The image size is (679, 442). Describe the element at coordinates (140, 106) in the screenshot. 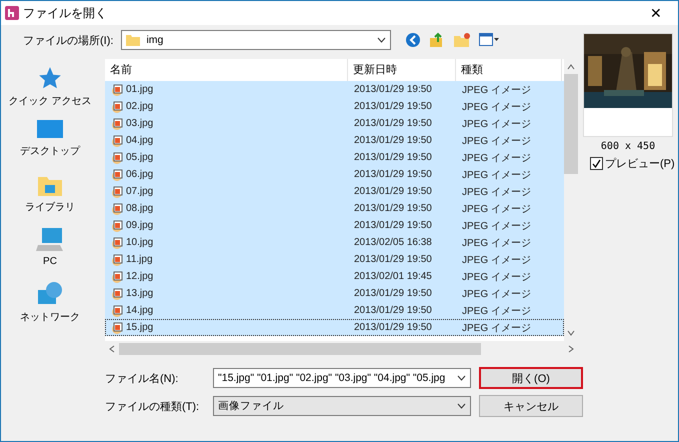

I see `file-name: 02.jpg` at that location.